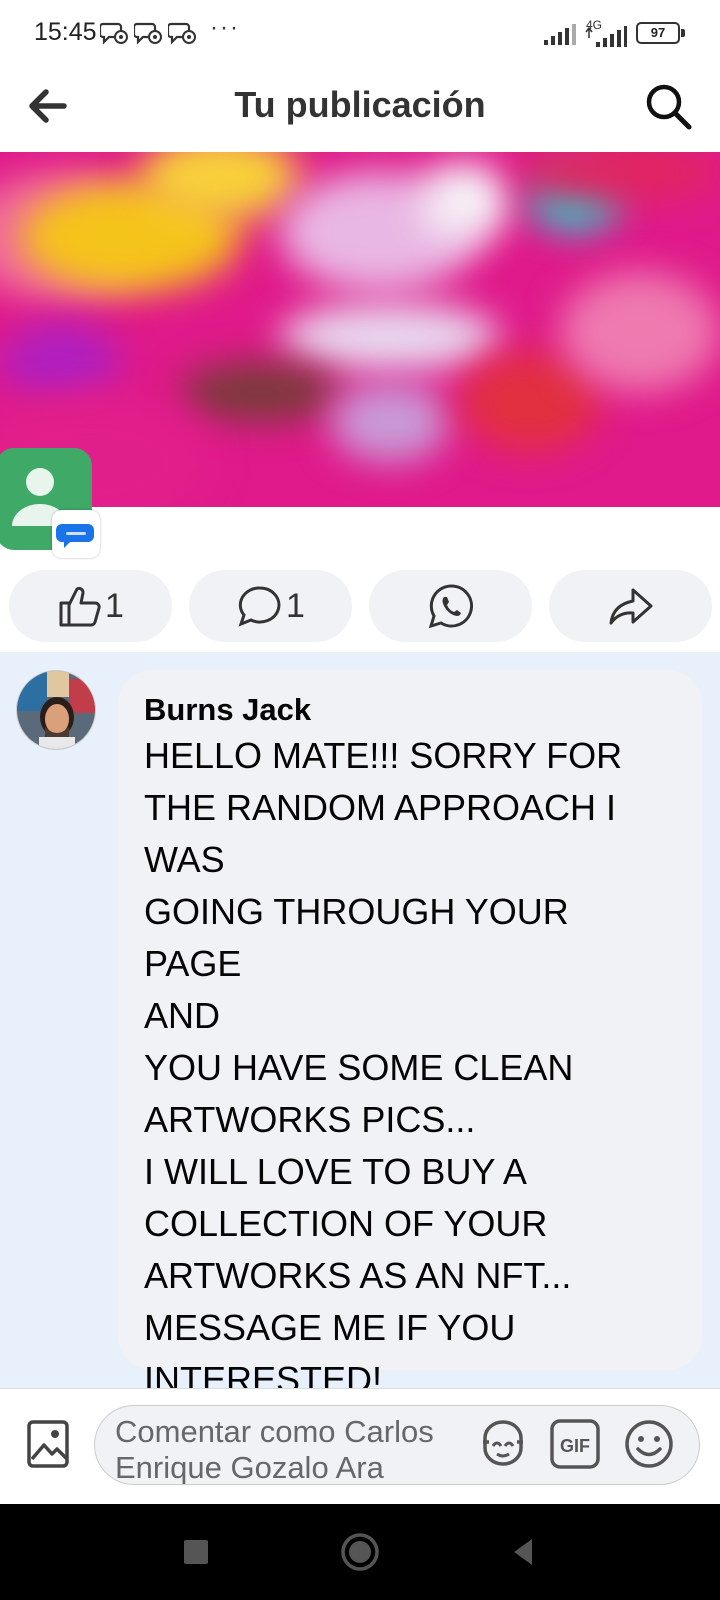  I want to click on user-photo, so click(56, 710).